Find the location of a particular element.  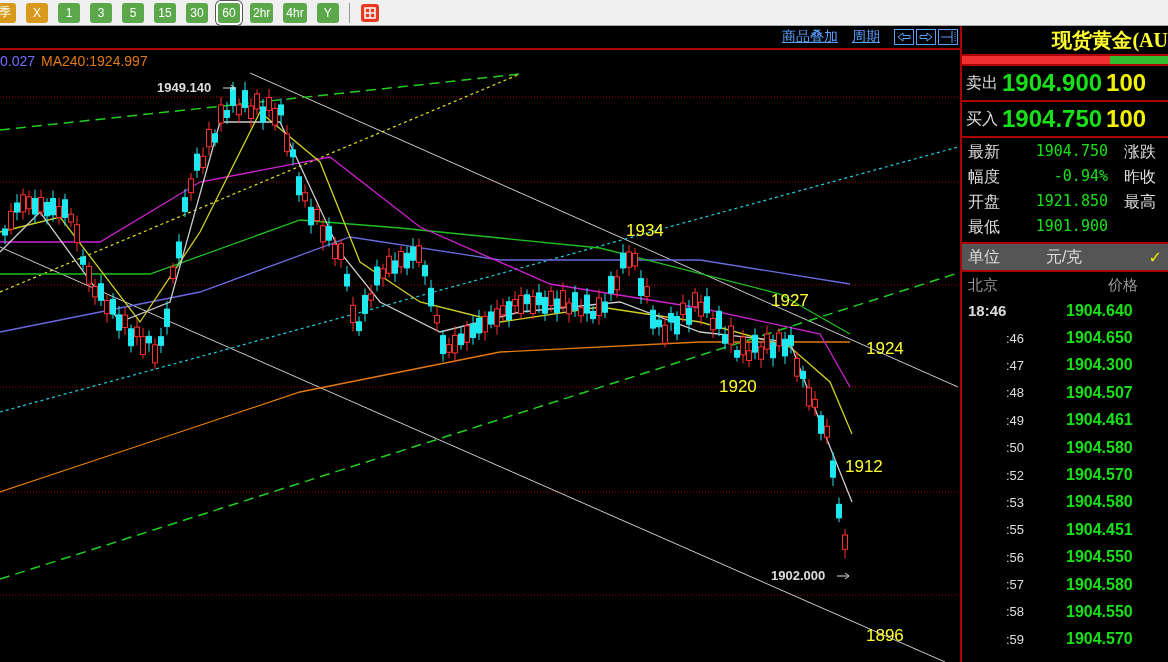

unit-row: 单位 元/克 ✓ is located at coordinates (1065, 257).